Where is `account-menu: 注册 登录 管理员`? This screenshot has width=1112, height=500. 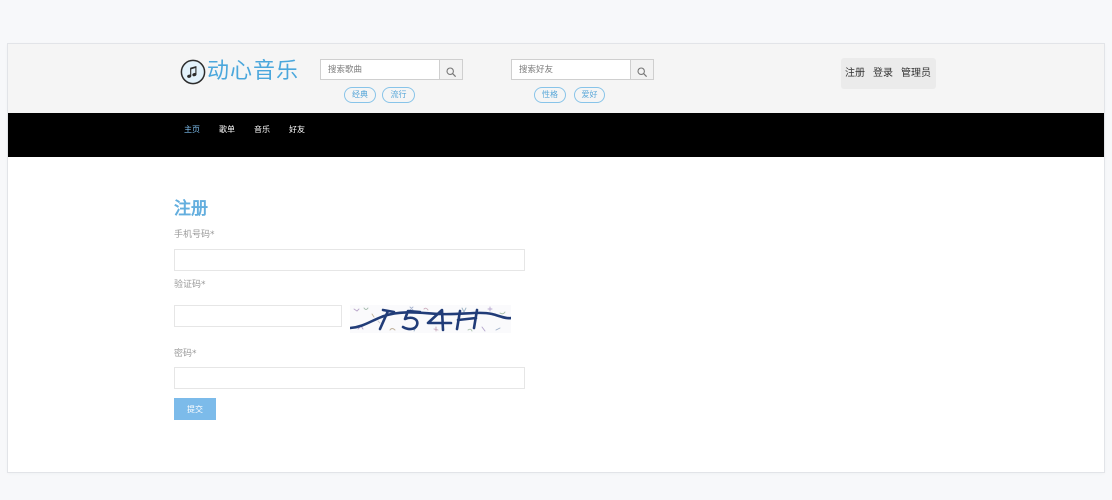
account-menu: 注册 登录 管理员 is located at coordinates (888, 73).